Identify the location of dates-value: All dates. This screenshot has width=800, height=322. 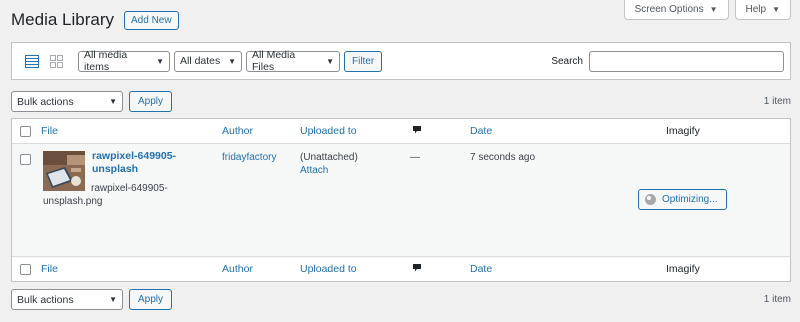
(200, 61).